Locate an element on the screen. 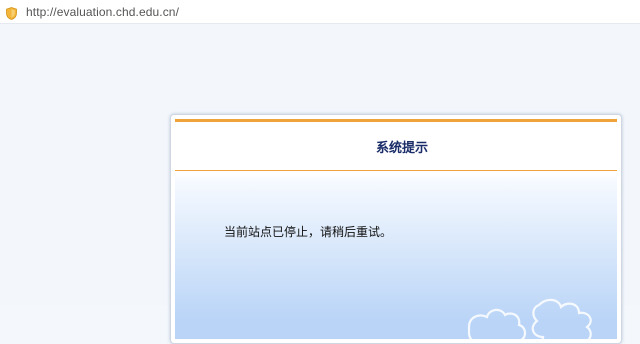 This screenshot has width=640, height=344. puzzle-pieces-icon is located at coordinates (529, 320).